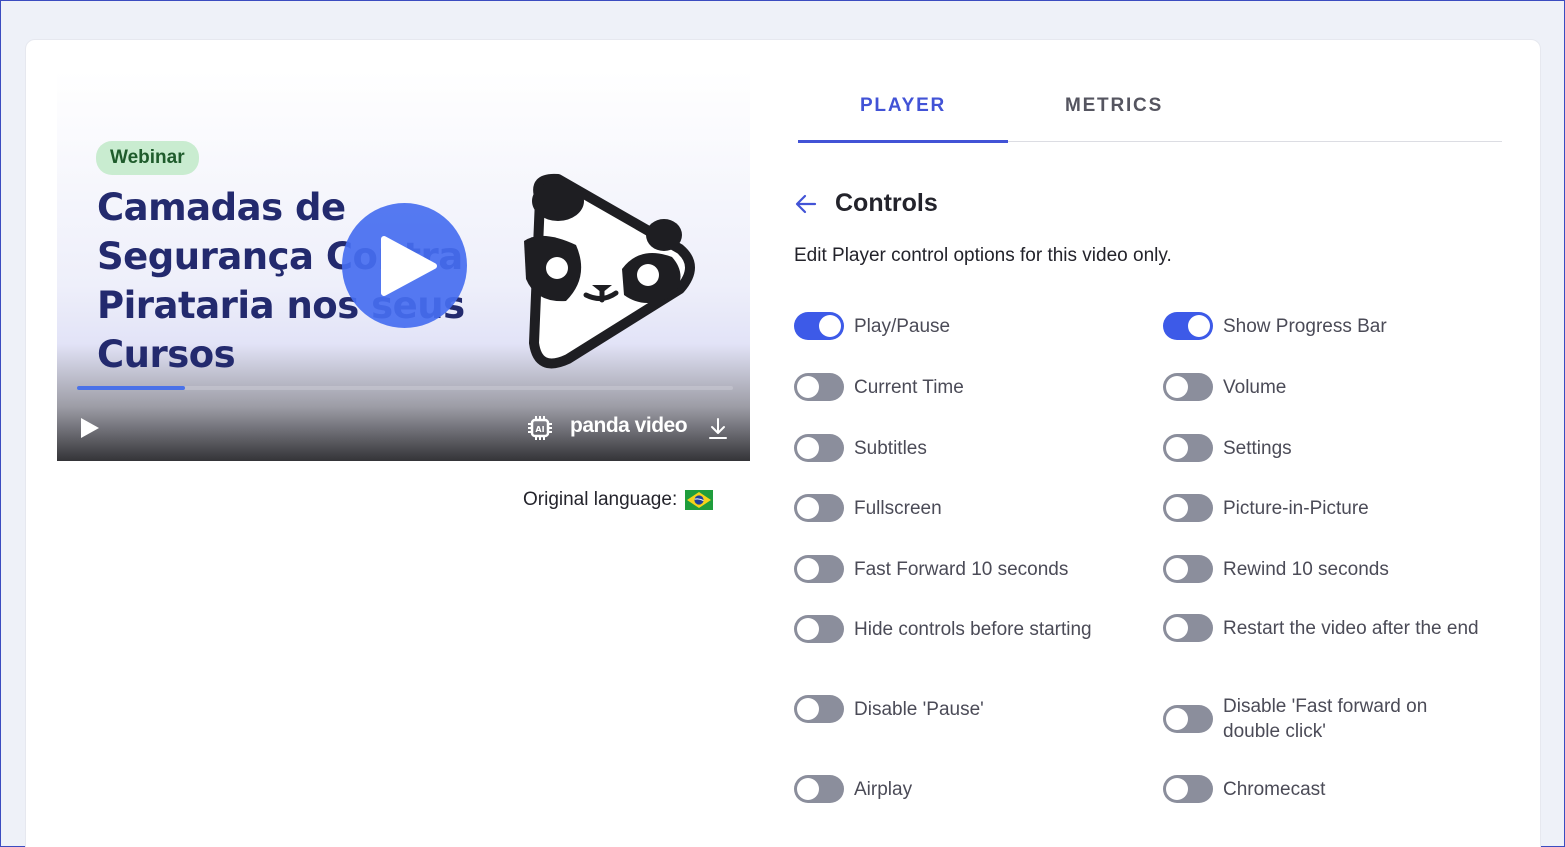  Describe the element at coordinates (1296, 508) in the screenshot. I see `option-label: Picture-in-Picture` at that location.